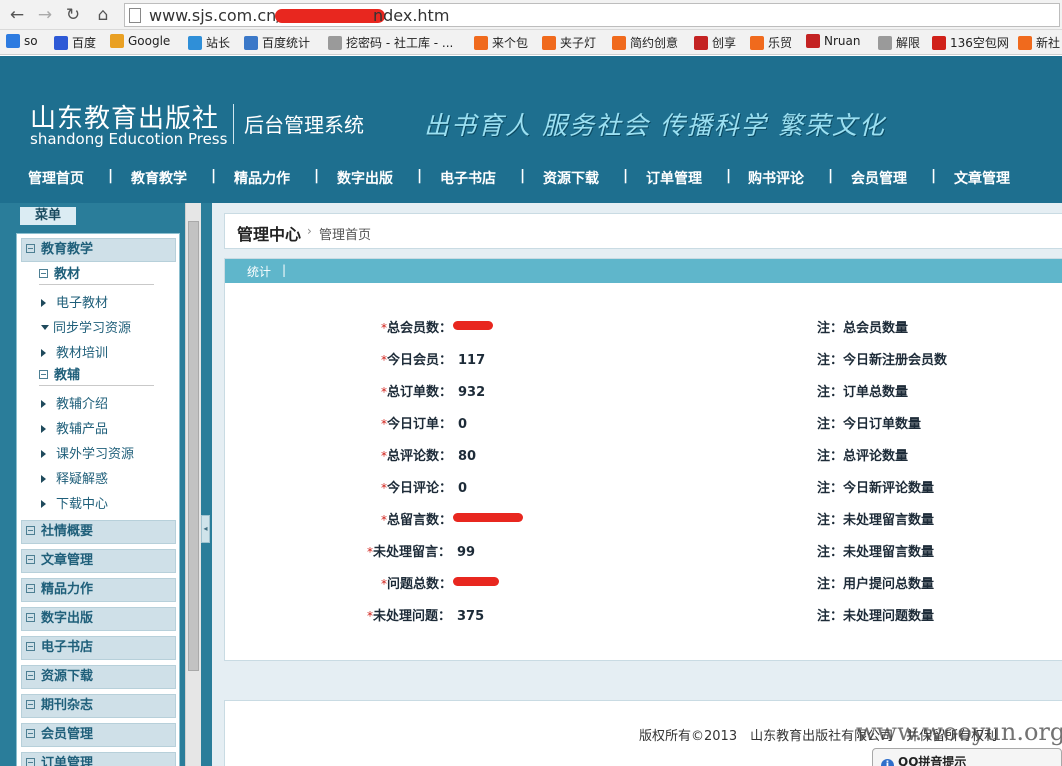 This screenshot has width=1062, height=766. Describe the element at coordinates (67, 705) in the screenshot. I see `sidebar-cat-label: 期刊杂志` at that location.